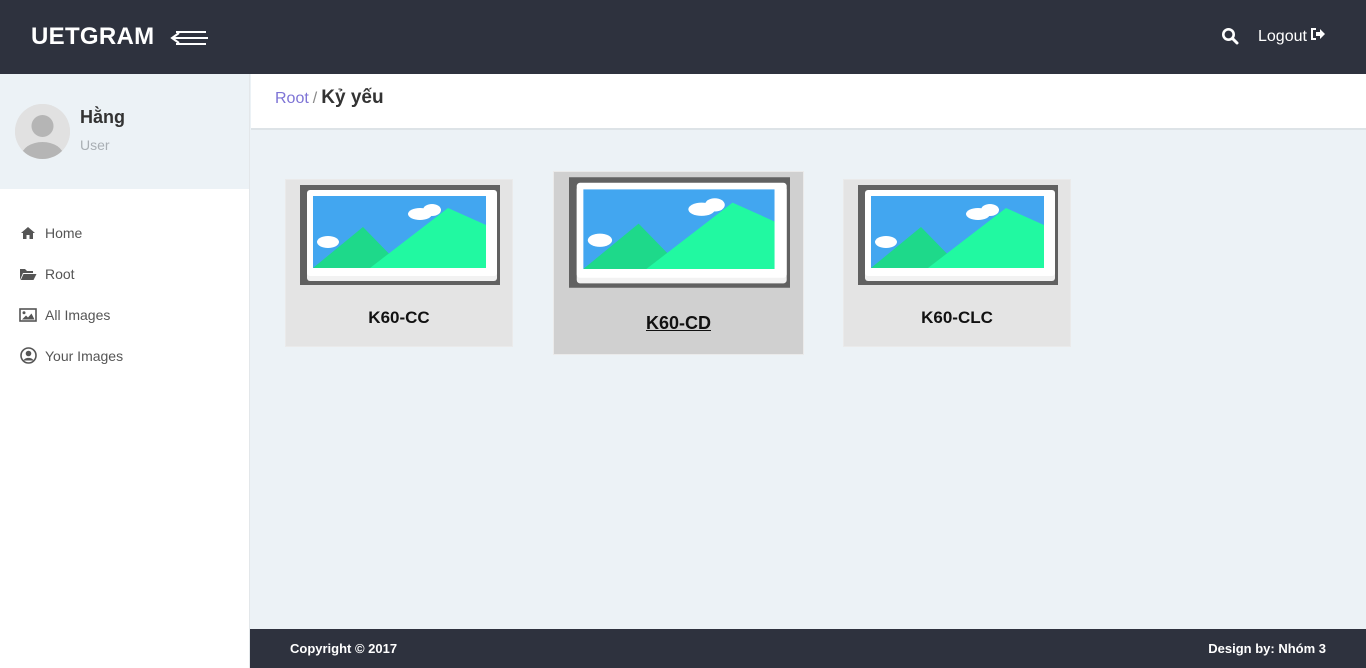 This screenshot has width=1366, height=668. I want to click on album-label: K60-CC, so click(399, 317).